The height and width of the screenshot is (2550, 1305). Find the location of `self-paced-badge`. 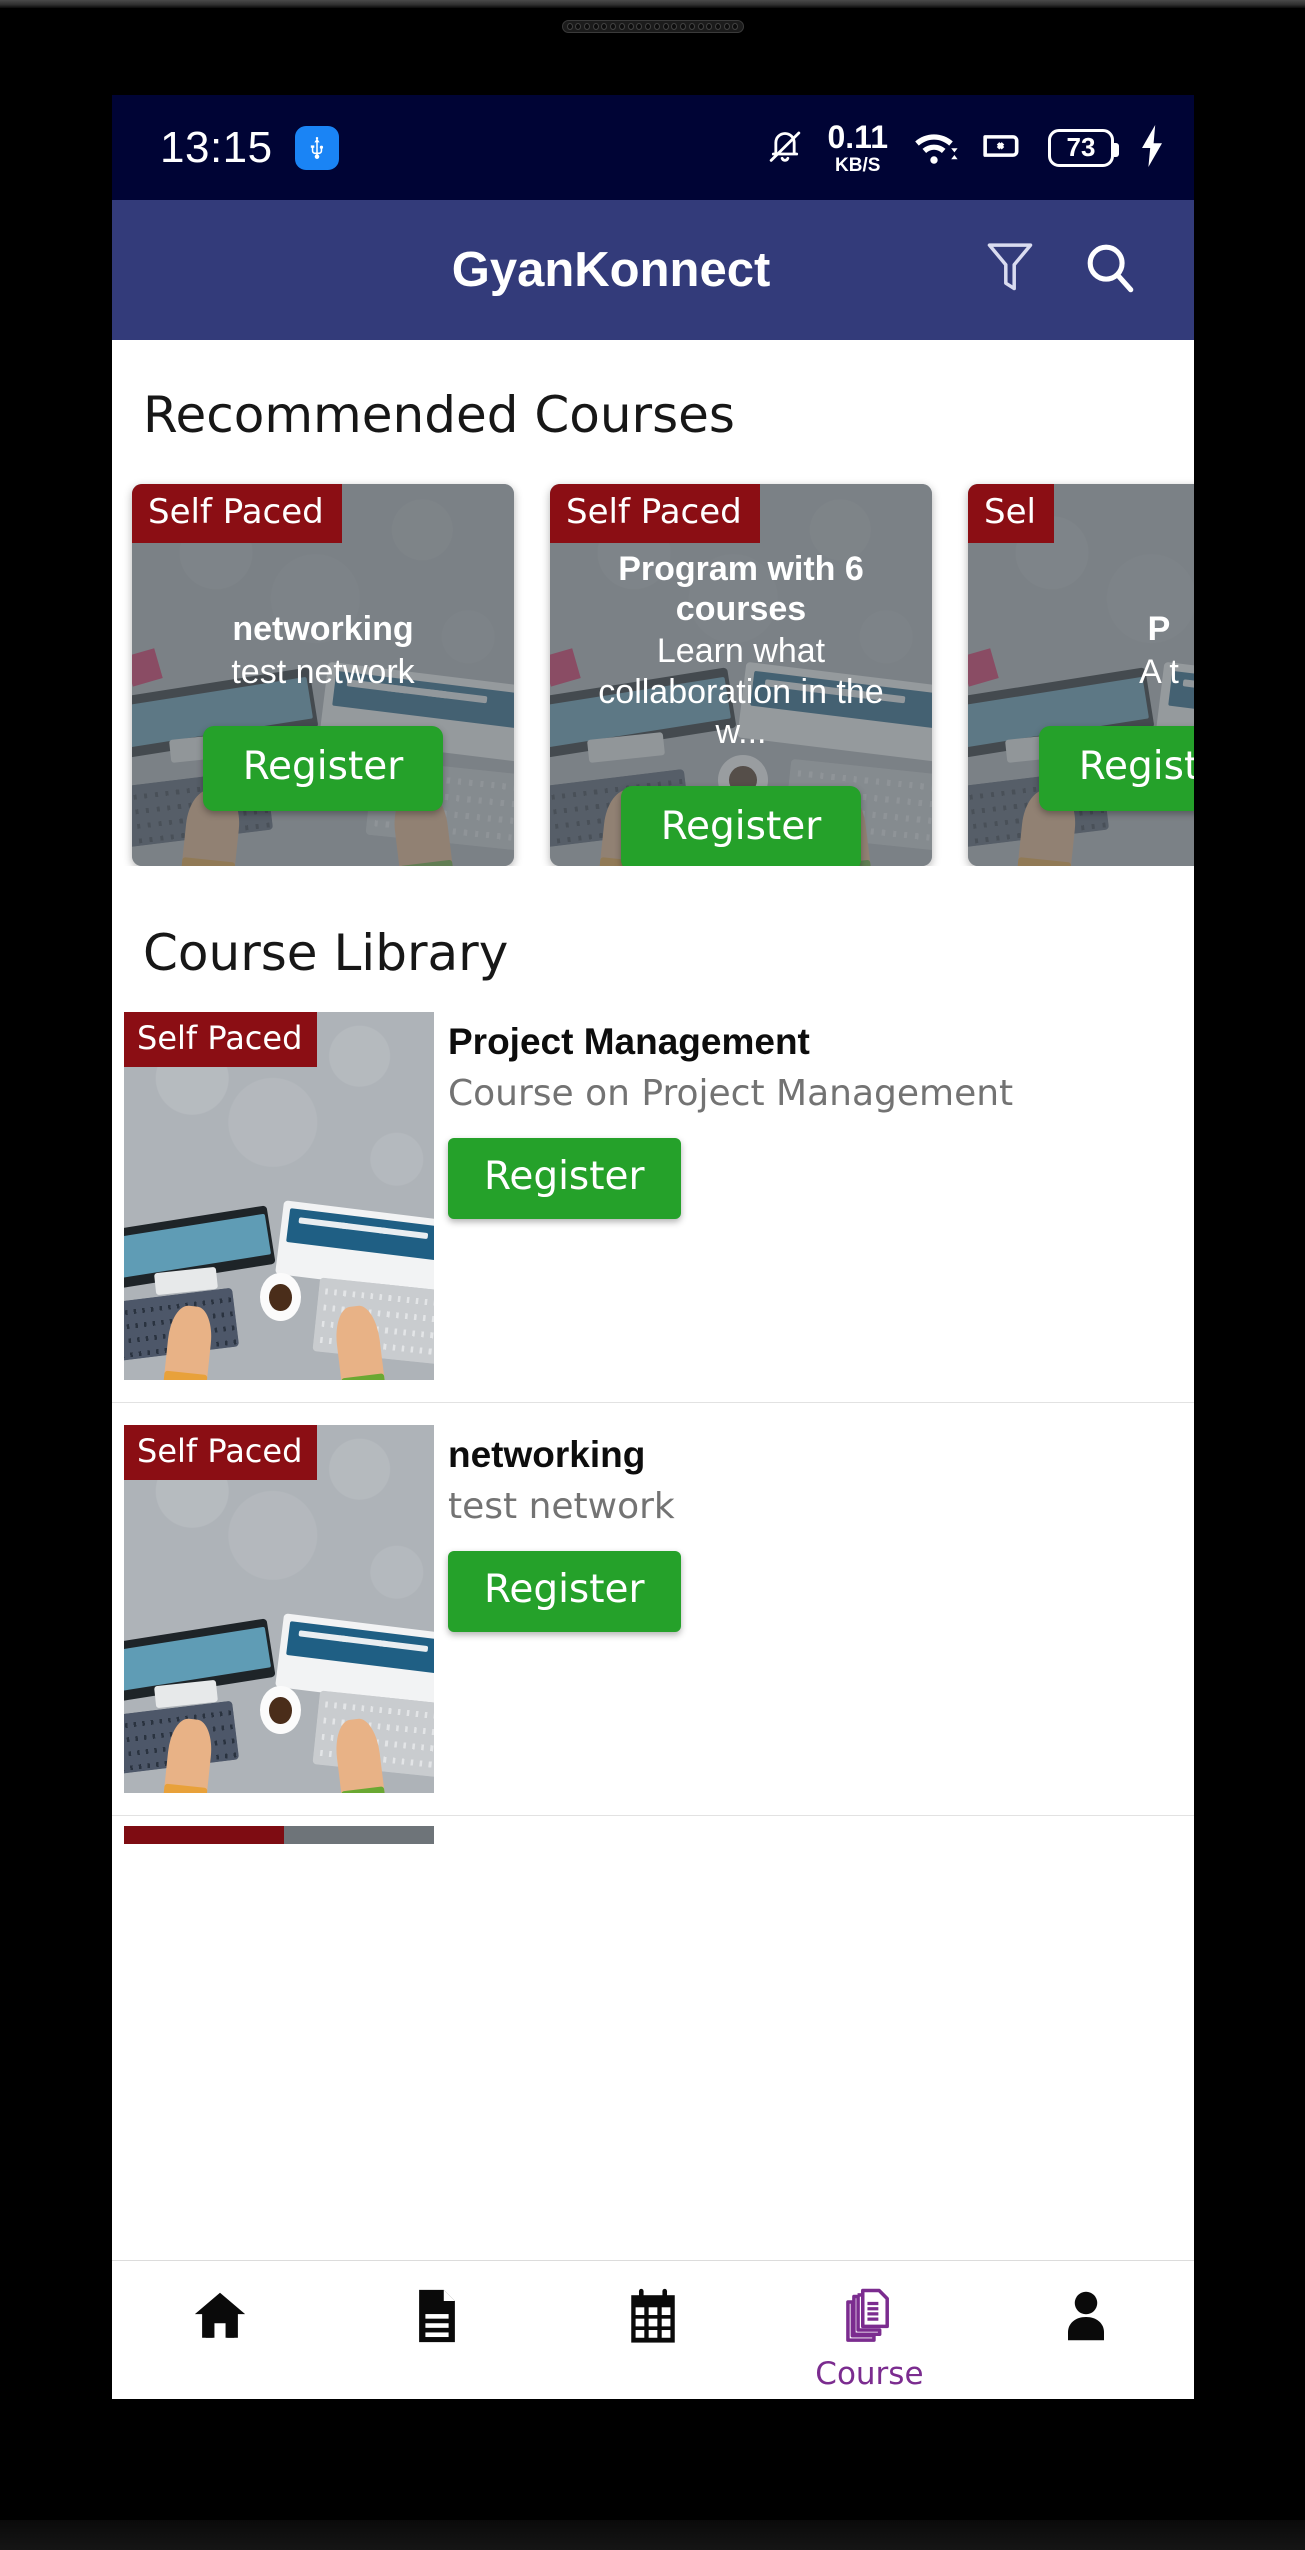

self-paced-badge is located at coordinates (204, 1835).